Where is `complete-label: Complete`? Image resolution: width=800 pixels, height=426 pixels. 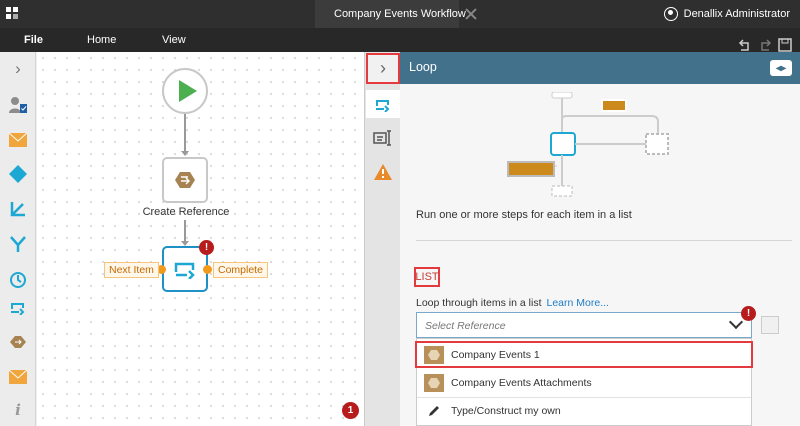
complete-label: Complete is located at coordinates (240, 270).